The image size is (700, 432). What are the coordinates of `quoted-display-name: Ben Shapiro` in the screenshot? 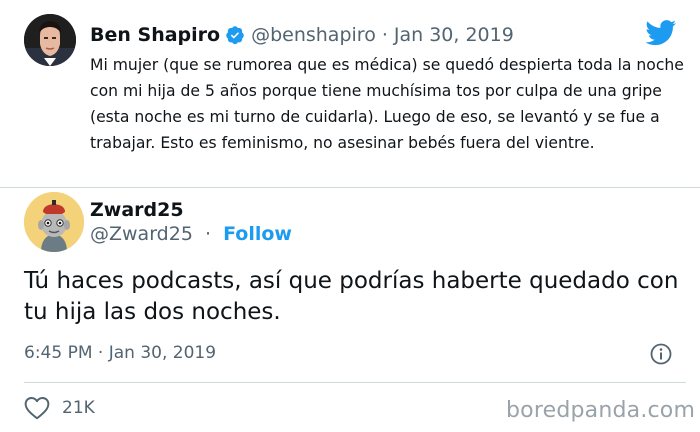 It's located at (155, 35).